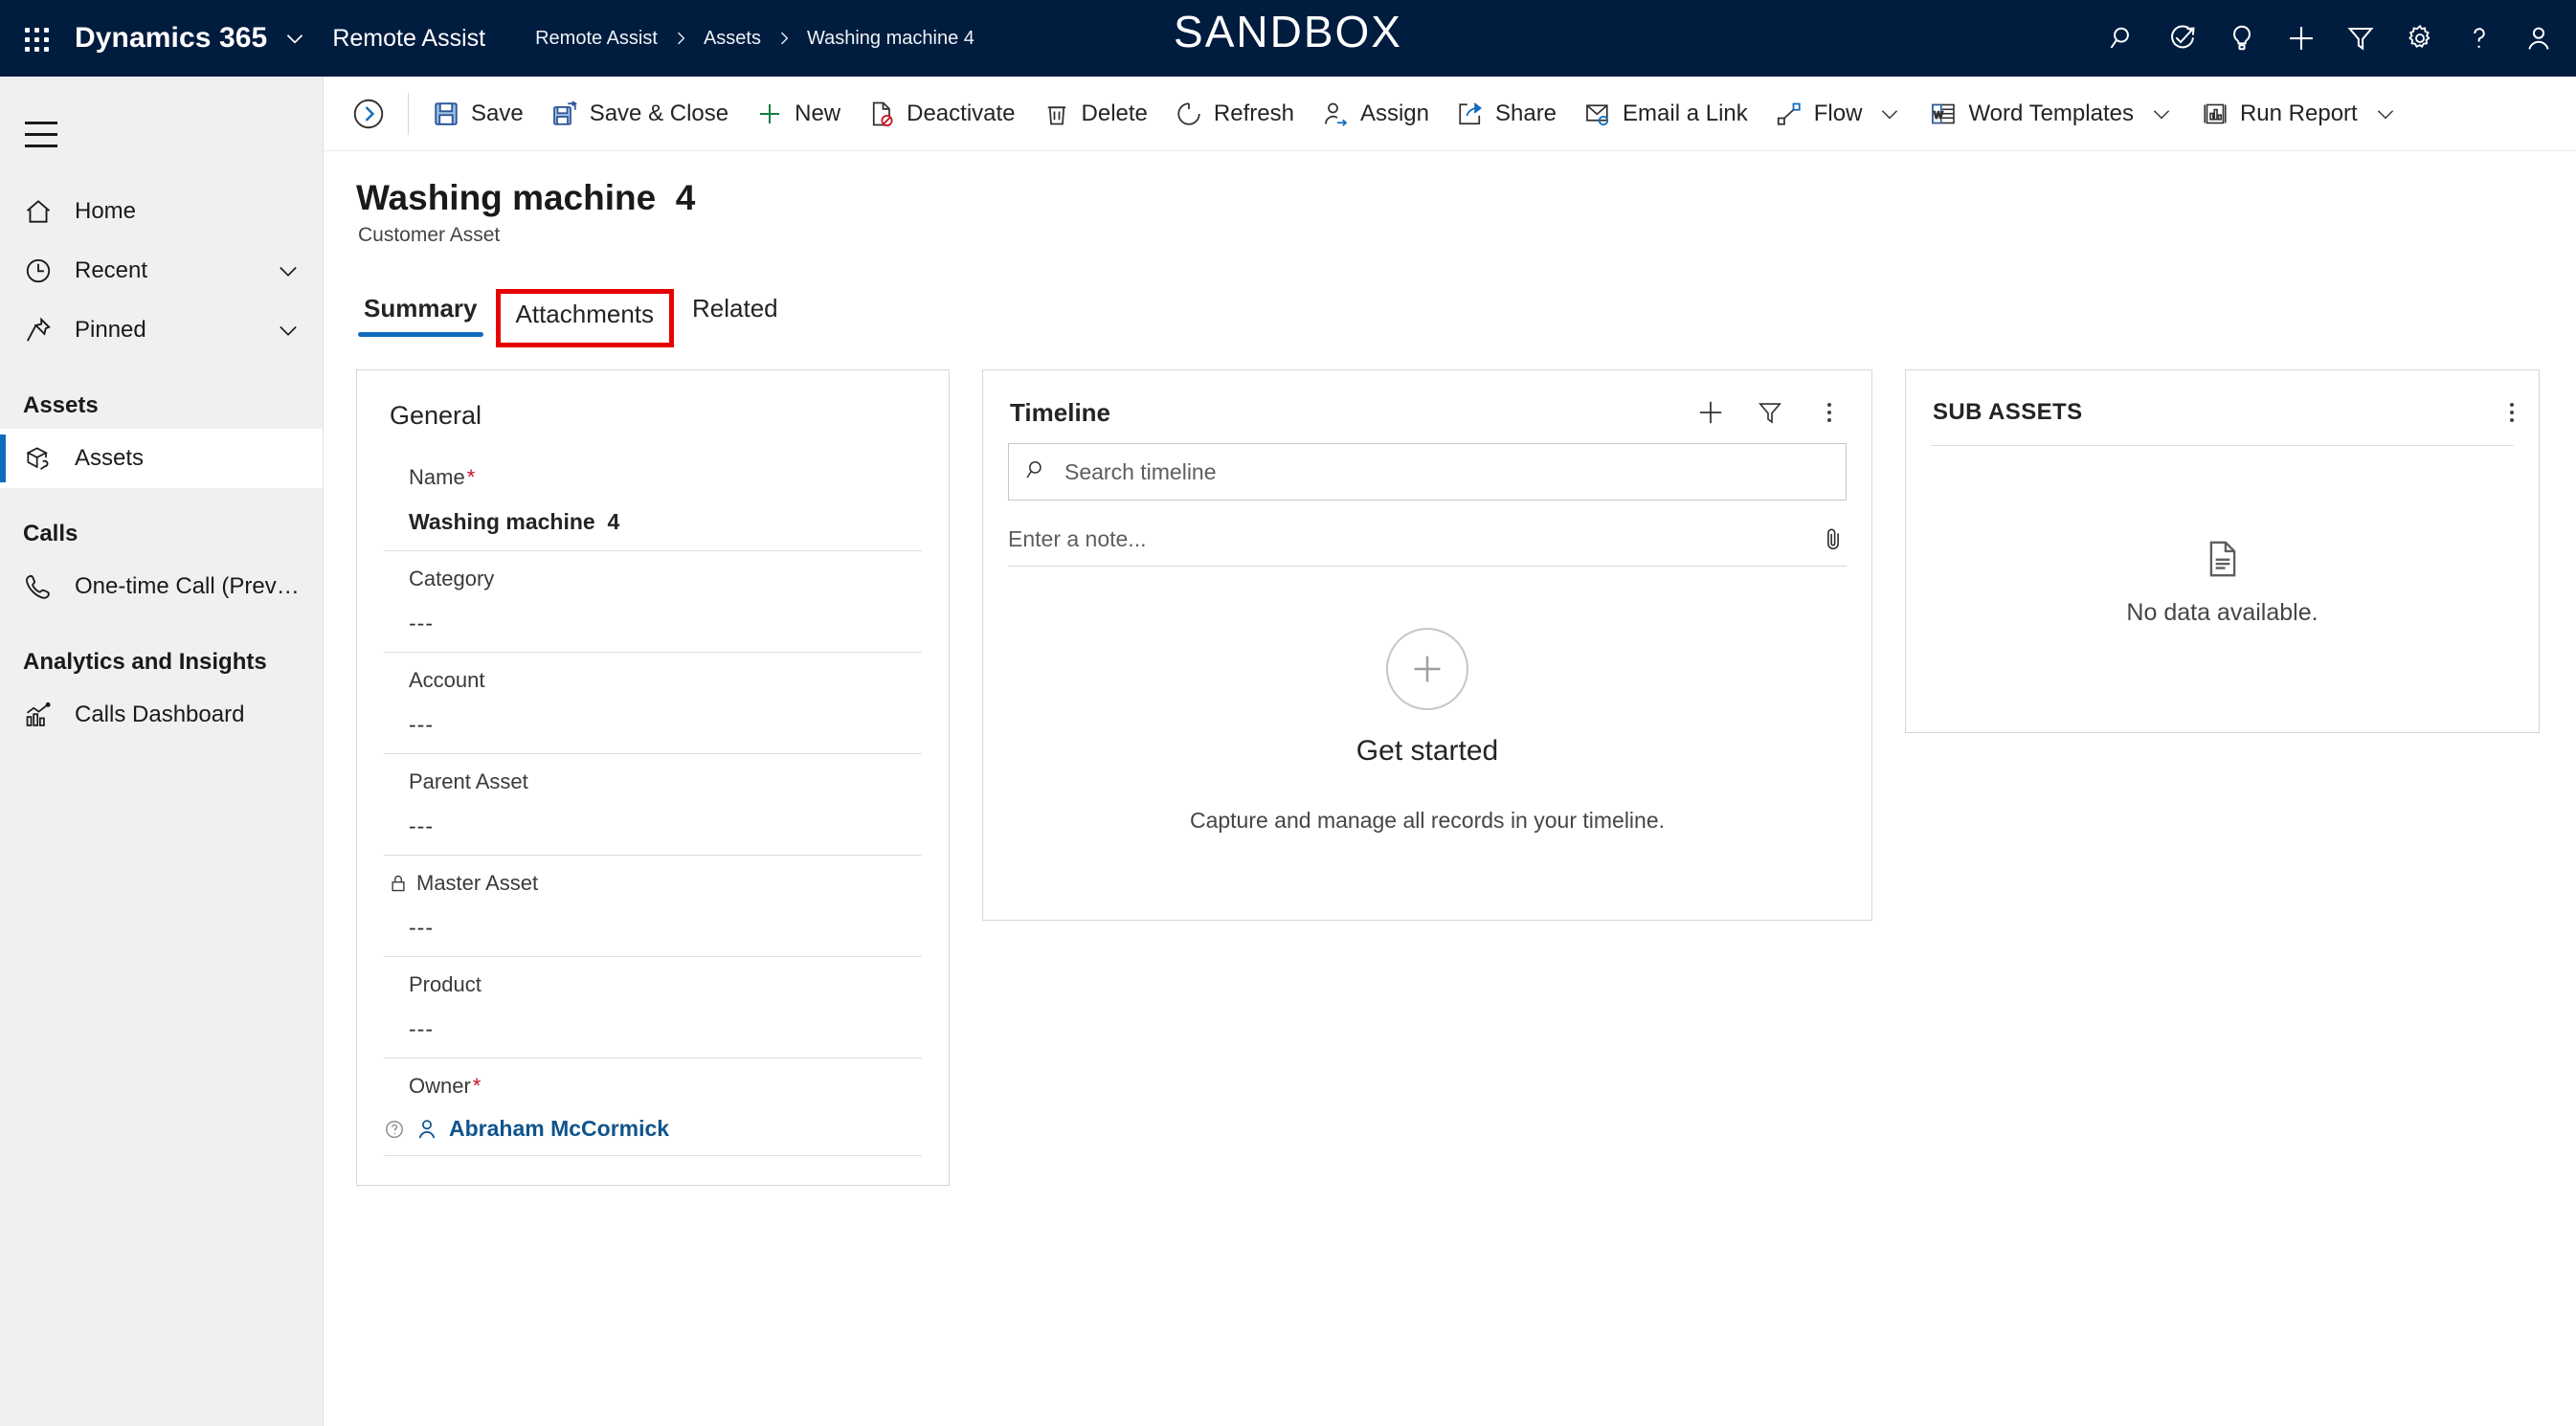 Image resolution: width=2576 pixels, height=1426 pixels. I want to click on field-value-master-asset: ---, so click(422, 927).